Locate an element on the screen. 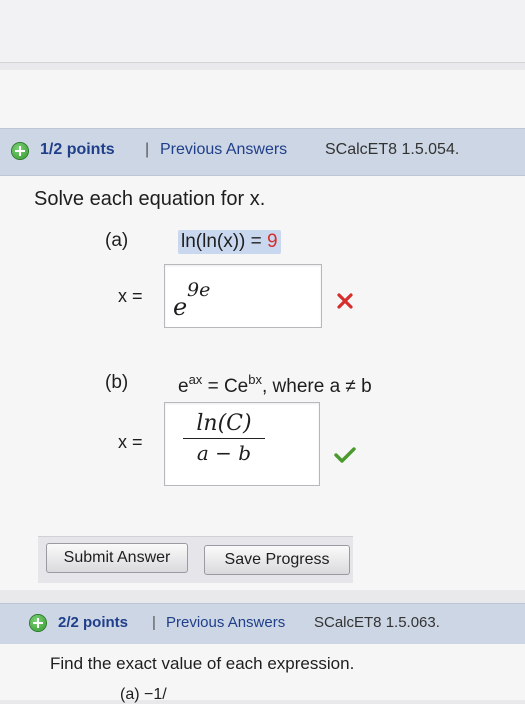 The image size is (525, 704). eq-exponent-bx: bx is located at coordinates (255, 379).